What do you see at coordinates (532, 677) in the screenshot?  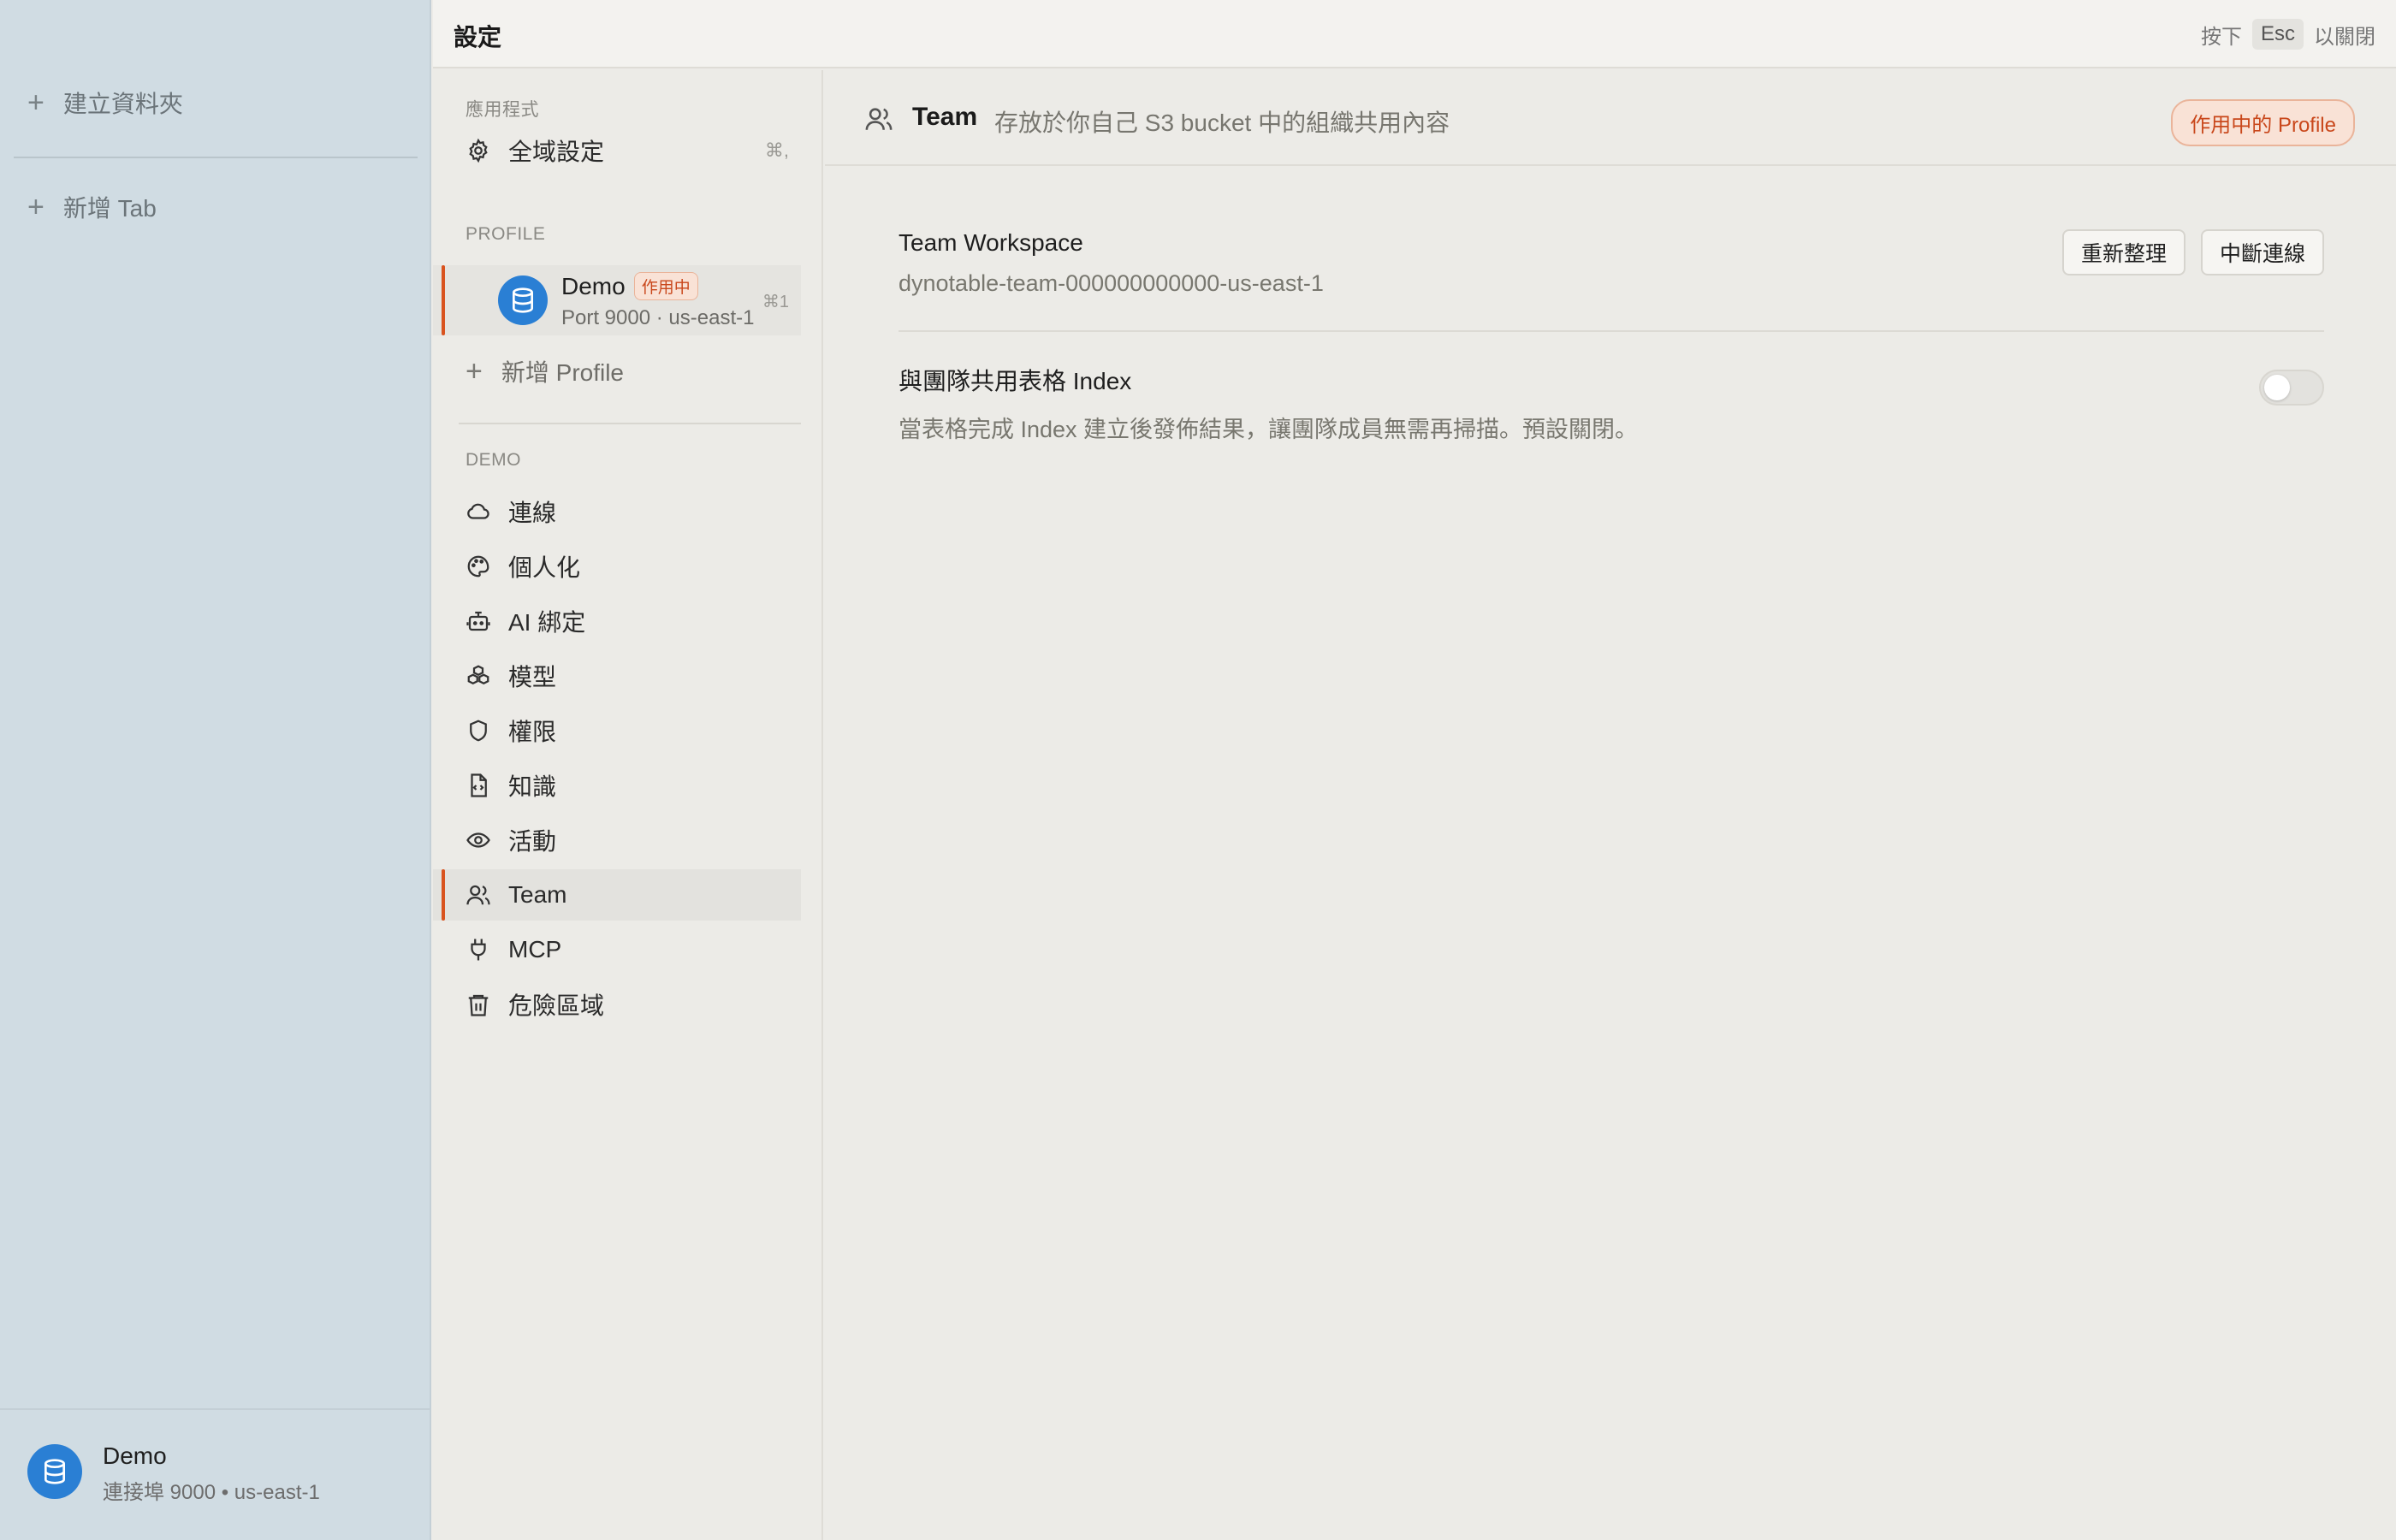 I see `nav-label: 模型` at bounding box center [532, 677].